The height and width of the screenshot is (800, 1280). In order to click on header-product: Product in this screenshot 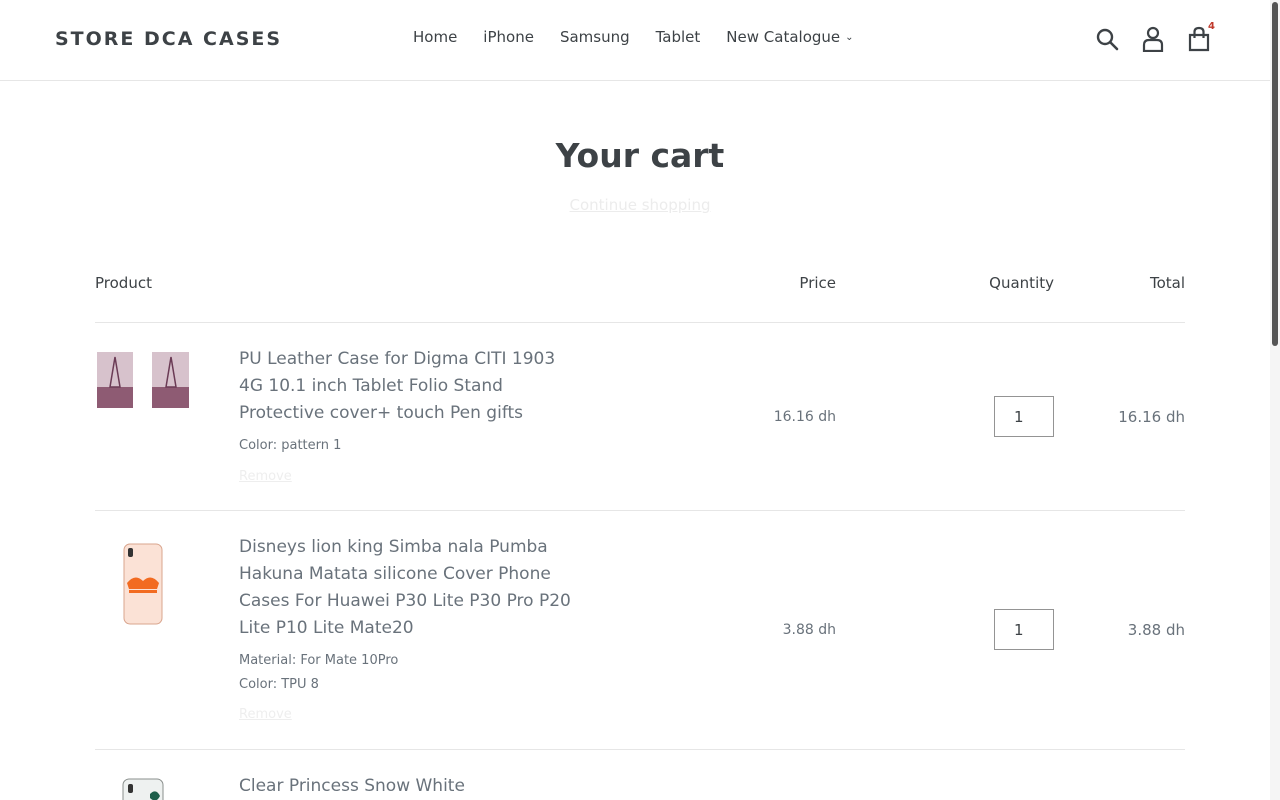, I will do `click(123, 283)`.